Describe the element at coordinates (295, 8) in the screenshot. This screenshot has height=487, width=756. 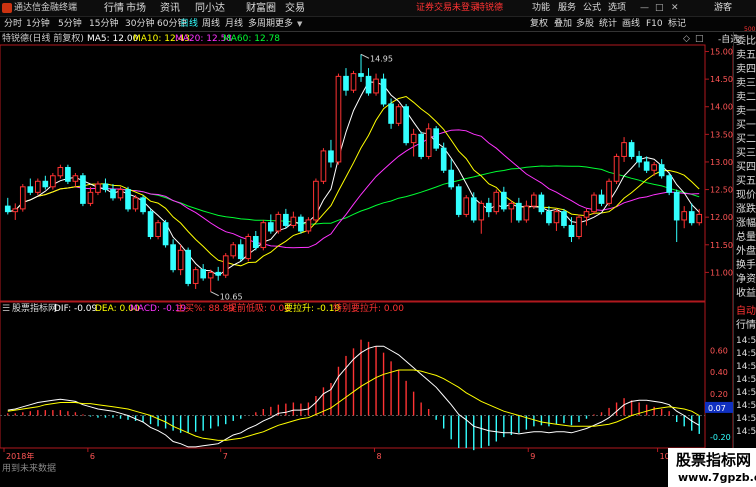
I see `menu-item: 交易` at that location.